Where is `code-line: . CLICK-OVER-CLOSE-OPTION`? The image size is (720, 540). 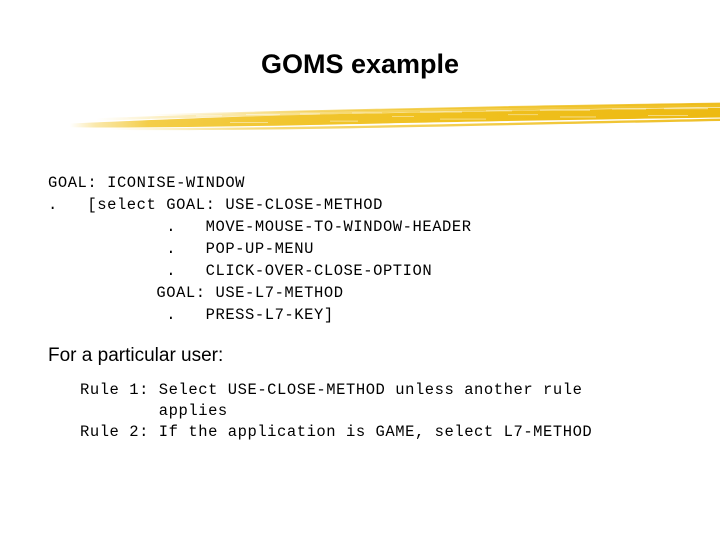 code-line: . CLICK-OVER-CLOSE-OPTION is located at coordinates (240, 271).